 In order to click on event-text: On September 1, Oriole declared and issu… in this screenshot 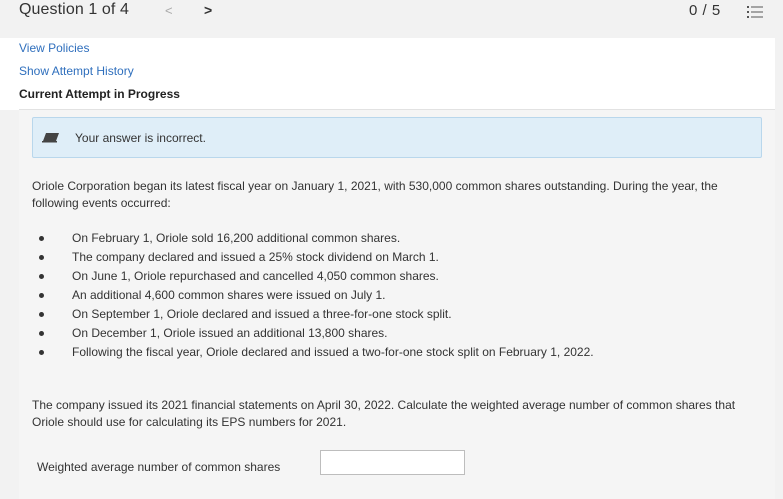, I will do `click(262, 314)`.